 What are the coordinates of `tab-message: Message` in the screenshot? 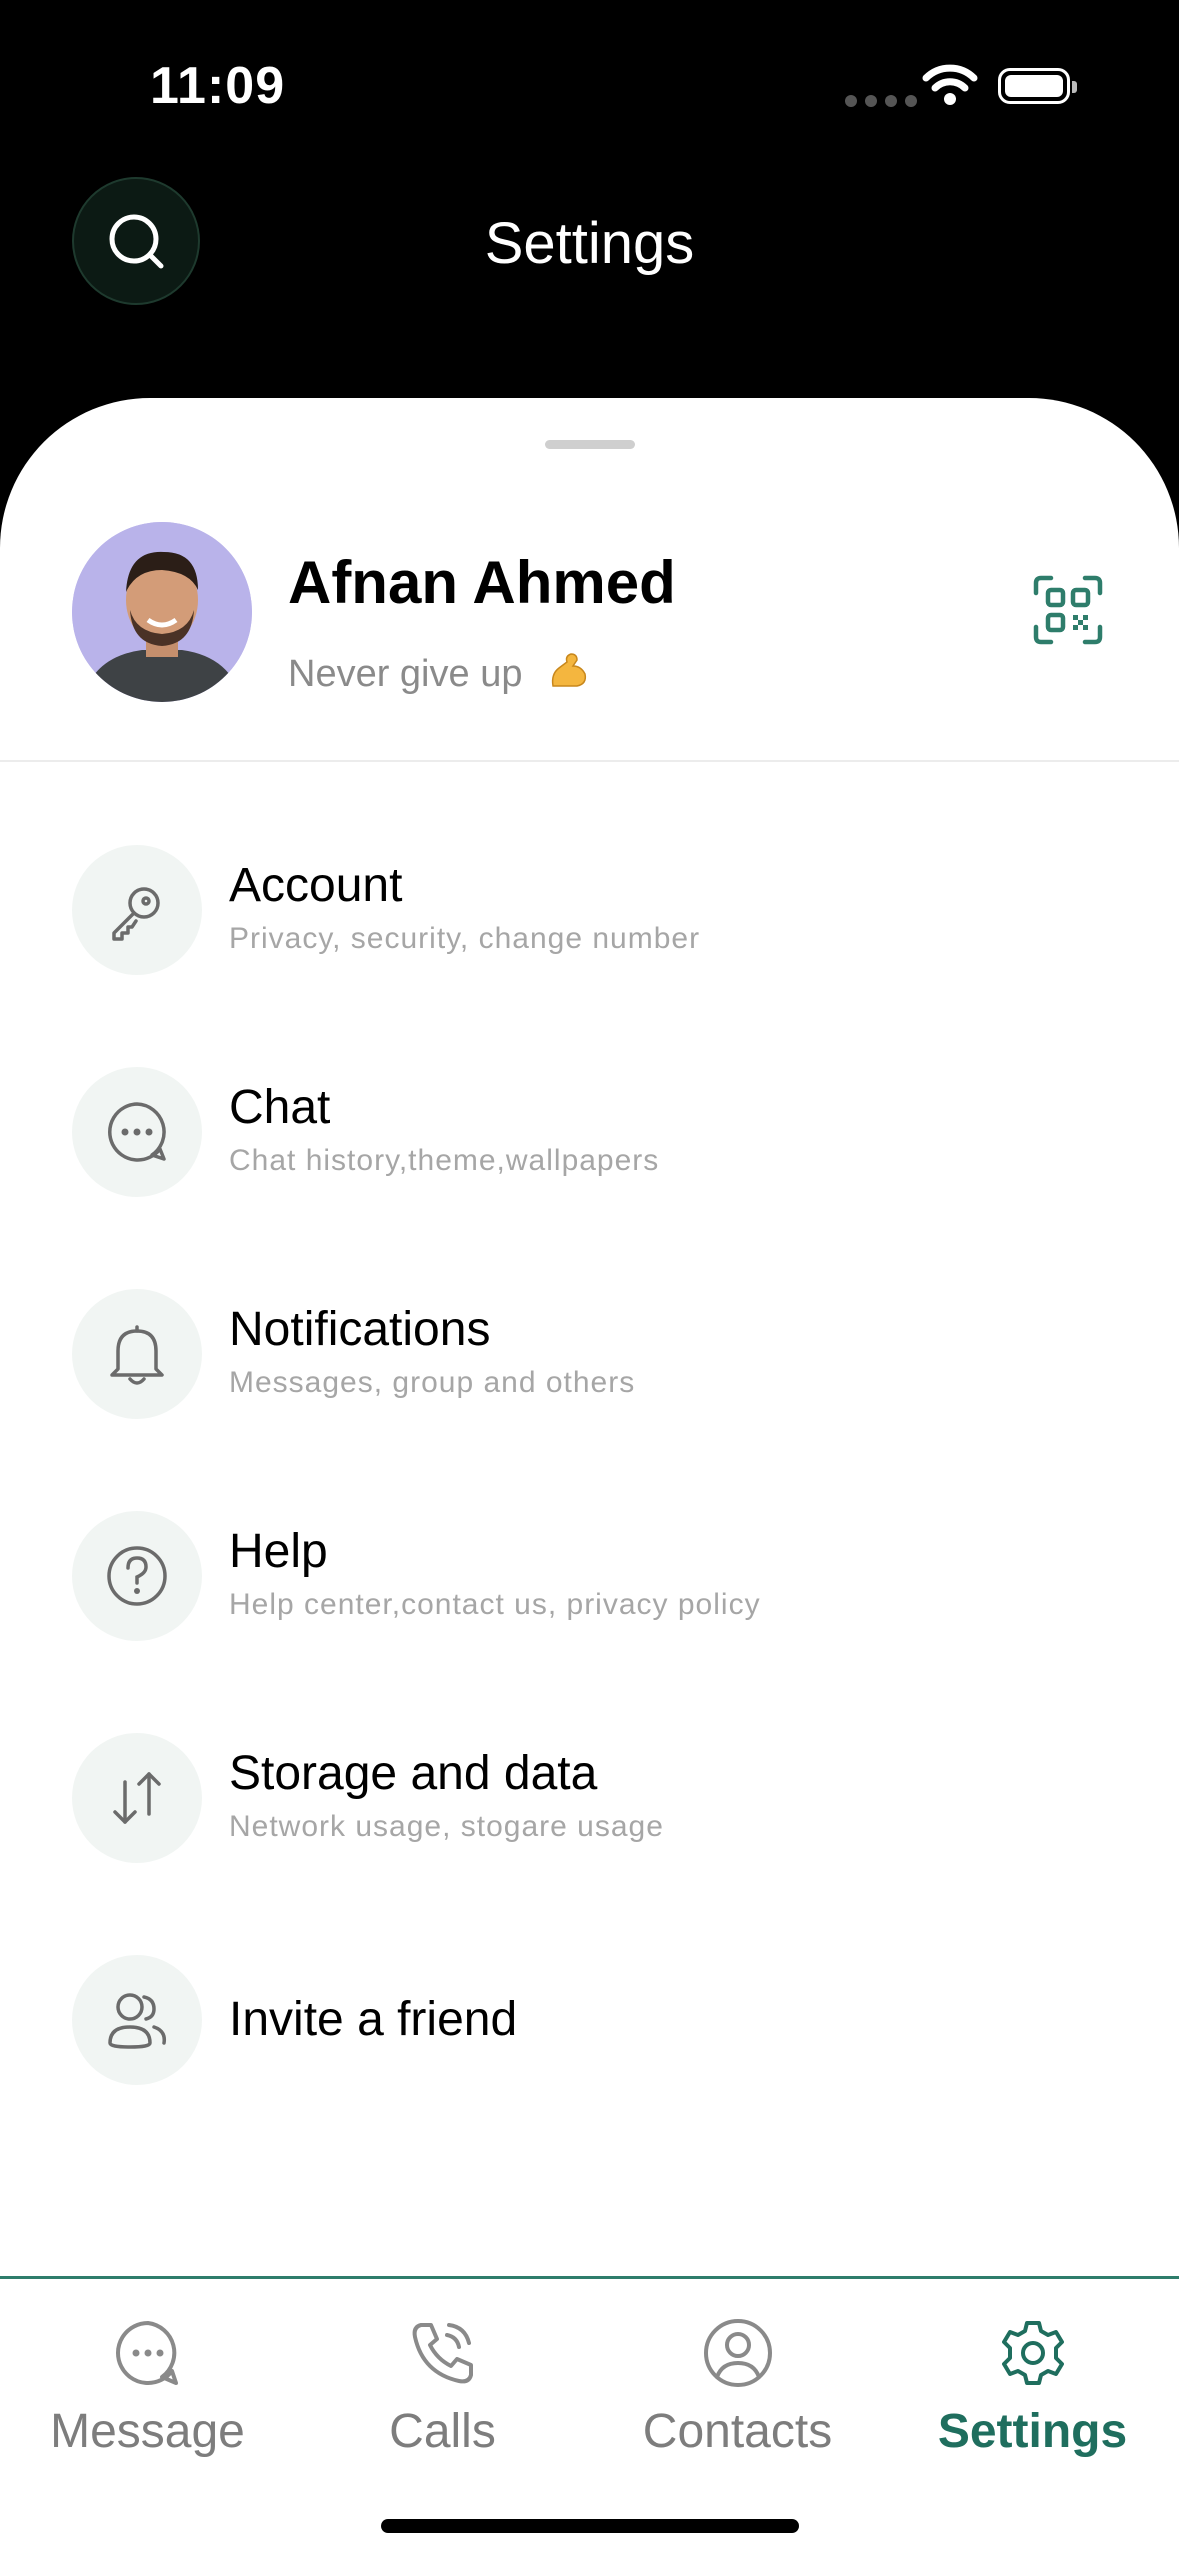 It's located at (147, 2379).